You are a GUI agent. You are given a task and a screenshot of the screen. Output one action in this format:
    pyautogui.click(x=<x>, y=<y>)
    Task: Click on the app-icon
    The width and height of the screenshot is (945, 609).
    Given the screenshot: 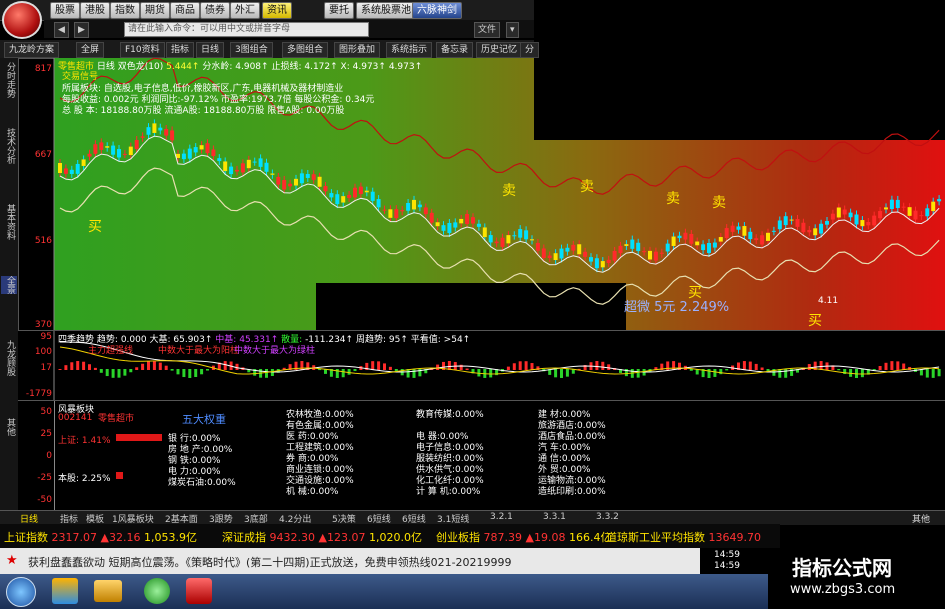 What is the action you would take?
    pyautogui.click(x=65, y=591)
    